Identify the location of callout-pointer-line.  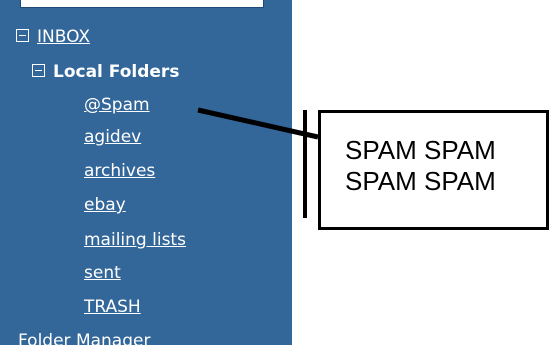
(258, 123).